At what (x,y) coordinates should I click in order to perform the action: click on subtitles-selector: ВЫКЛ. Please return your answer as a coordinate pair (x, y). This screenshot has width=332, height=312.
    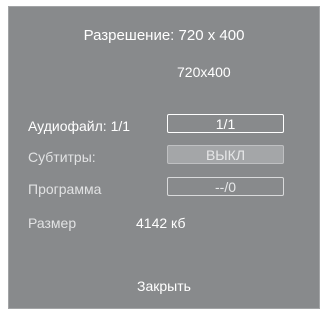
    Looking at the image, I should click on (225, 154).